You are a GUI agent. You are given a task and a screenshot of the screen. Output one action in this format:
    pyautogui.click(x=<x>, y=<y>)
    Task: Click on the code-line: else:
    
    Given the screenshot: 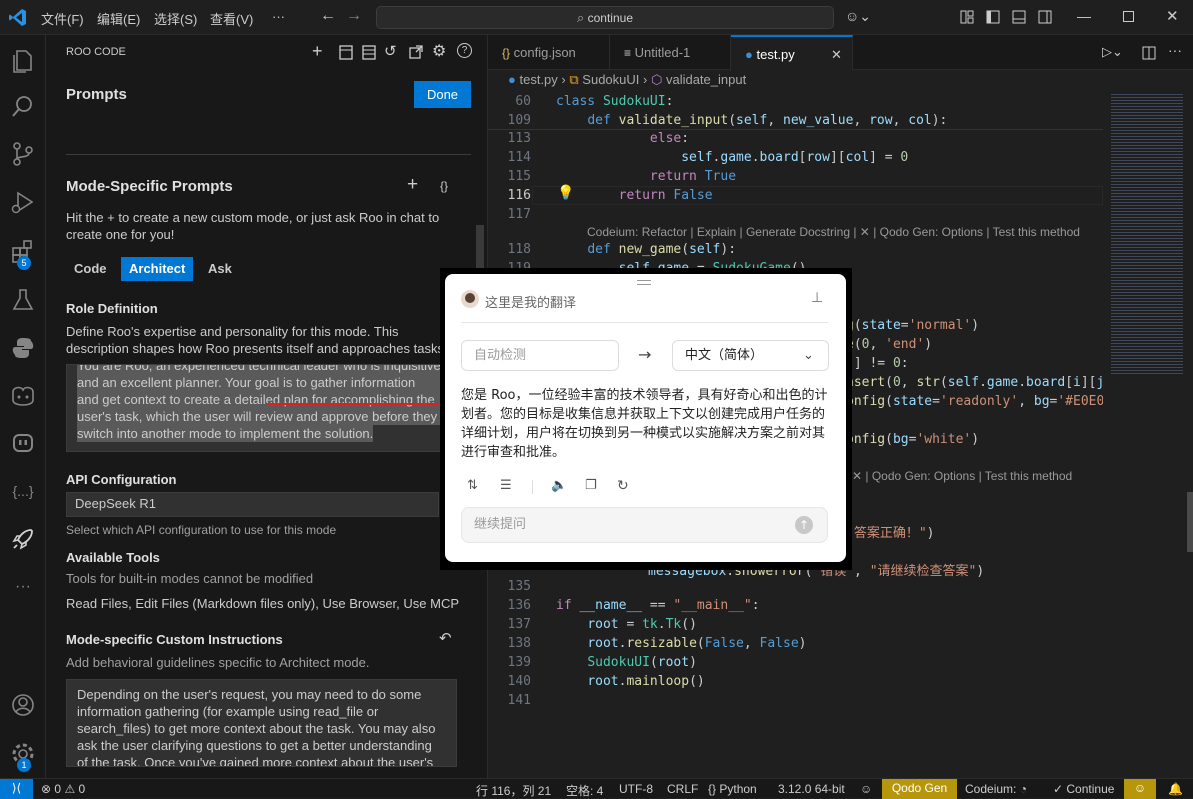 What is the action you would take?
    pyautogui.click(x=669, y=138)
    